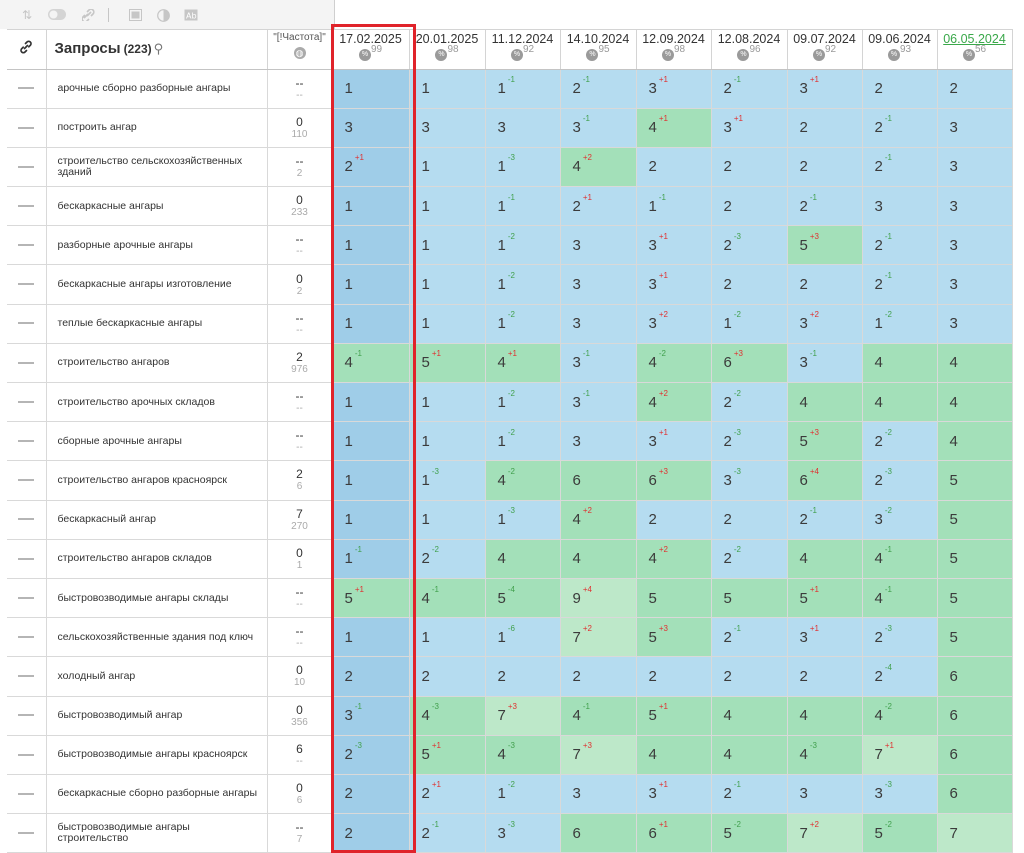 The height and width of the screenshot is (853, 1024). Describe the element at coordinates (900, 755) in the screenshot. I see `position-cell: 7+1` at that location.